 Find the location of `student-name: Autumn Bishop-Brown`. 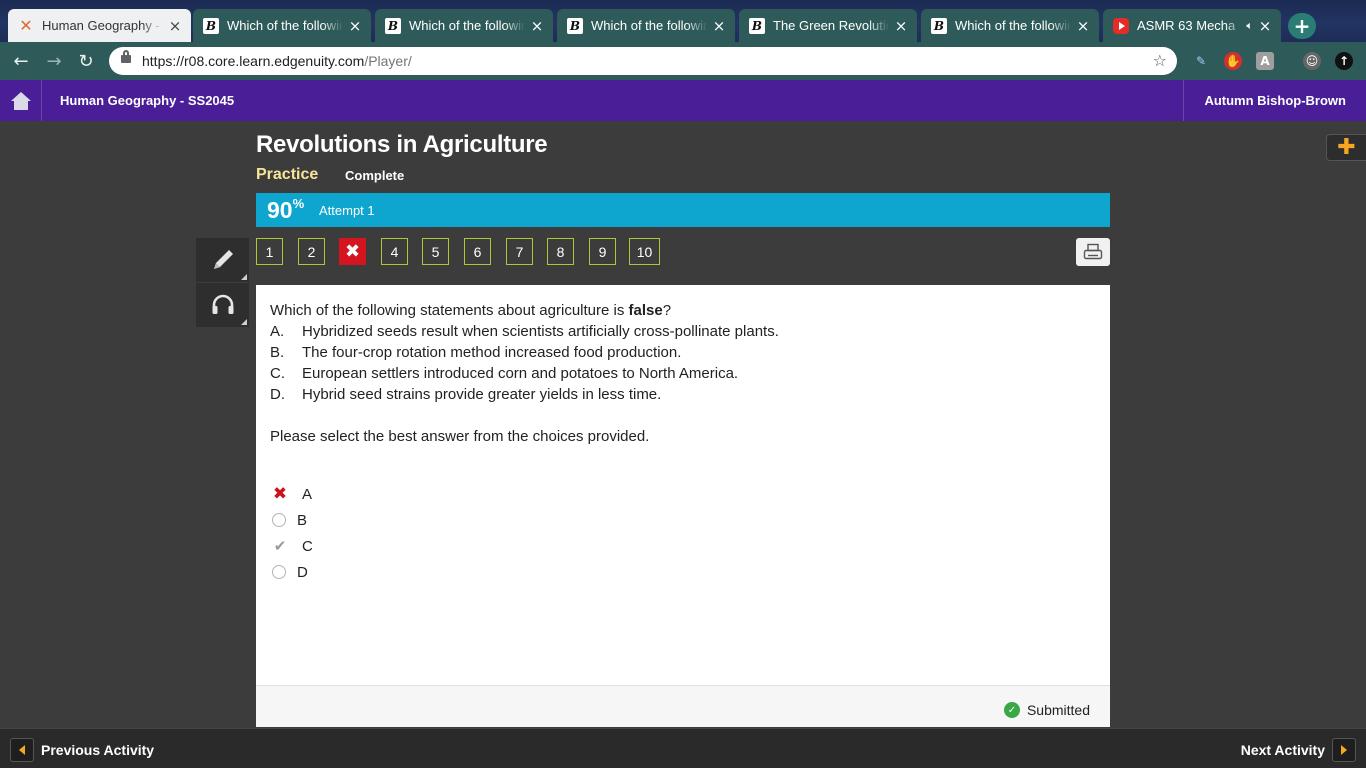

student-name: Autumn Bishop-Brown is located at coordinates (1274, 100).